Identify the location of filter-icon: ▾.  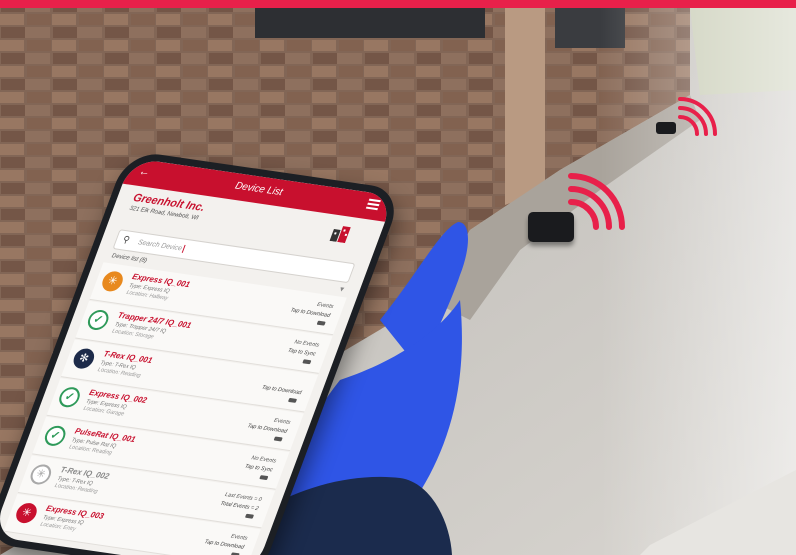
(341, 288).